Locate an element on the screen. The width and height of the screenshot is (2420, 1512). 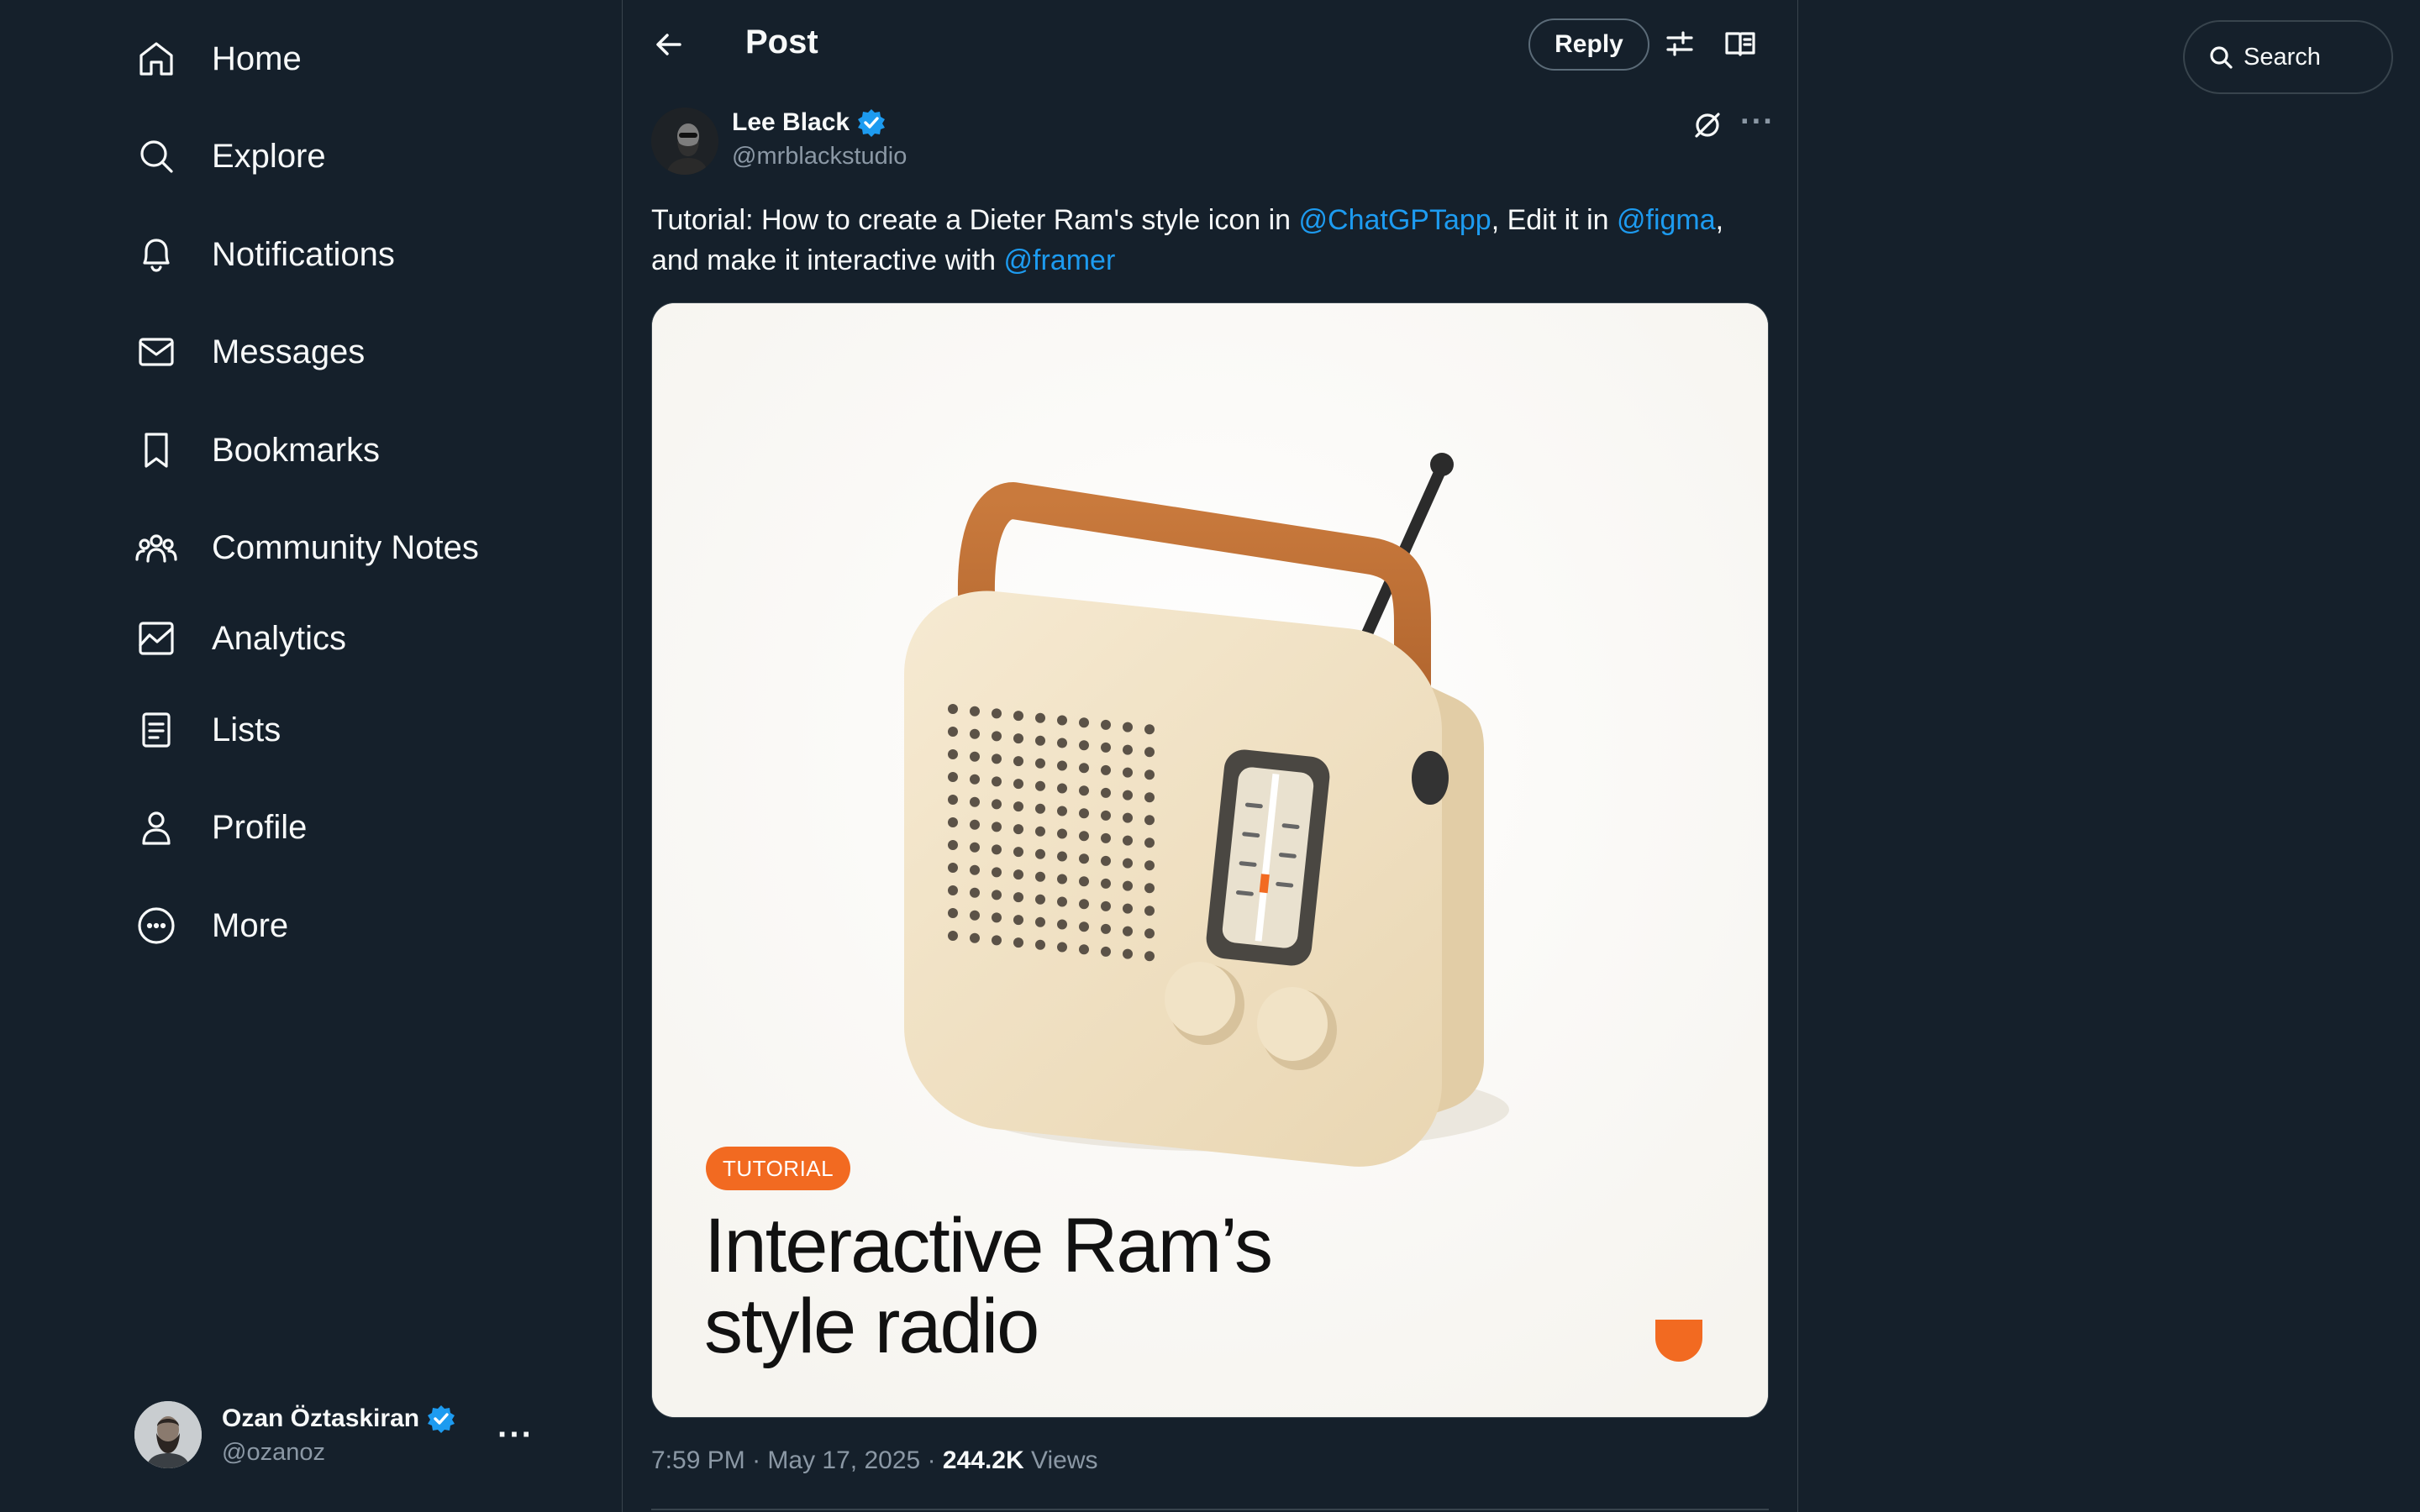
sidebar-item-lists: Lists is located at coordinates (207, 730).